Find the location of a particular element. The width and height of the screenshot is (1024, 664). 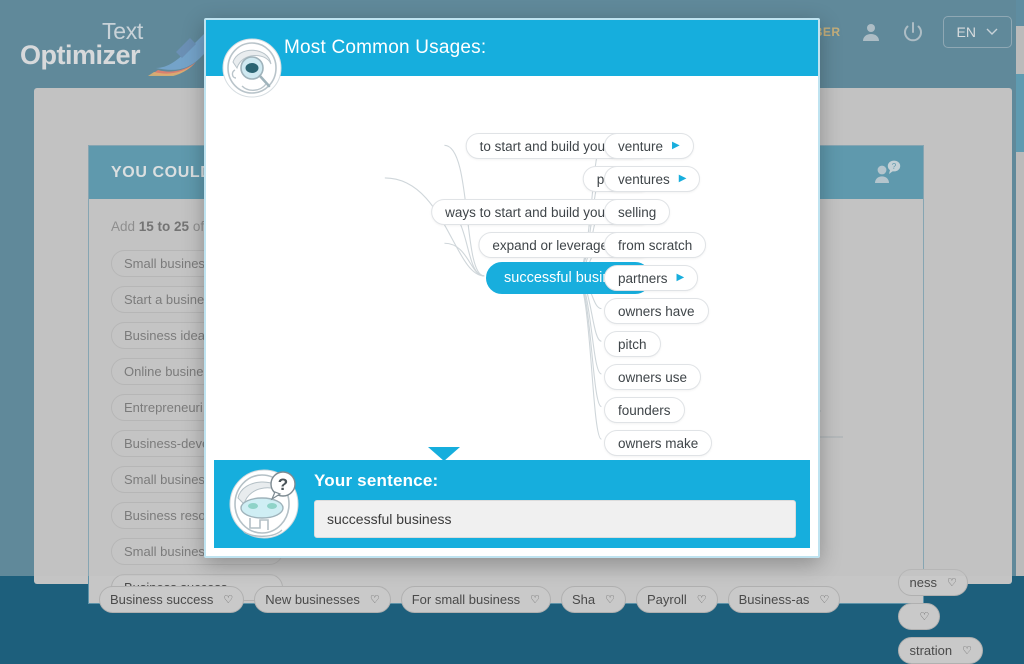

usage-node-right: owners have is located at coordinates (656, 311).